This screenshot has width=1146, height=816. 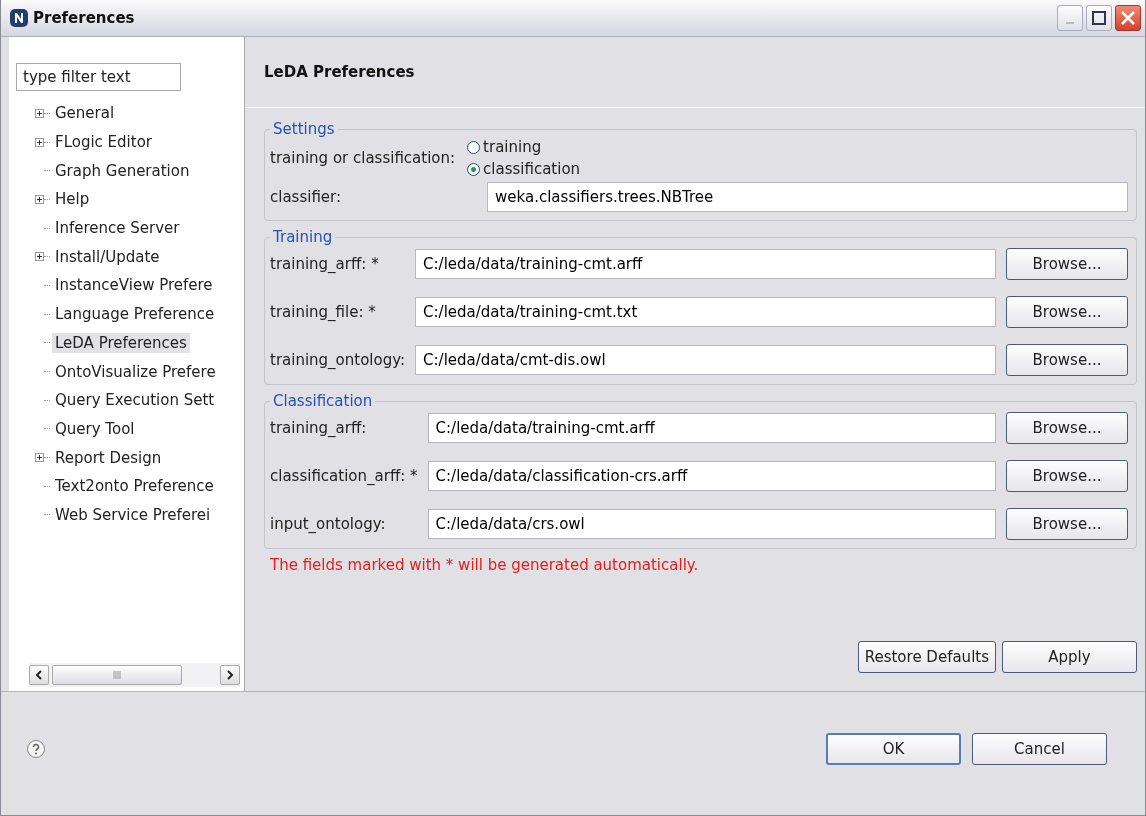 I want to click on tree-item: Install/Update, so click(x=107, y=256).